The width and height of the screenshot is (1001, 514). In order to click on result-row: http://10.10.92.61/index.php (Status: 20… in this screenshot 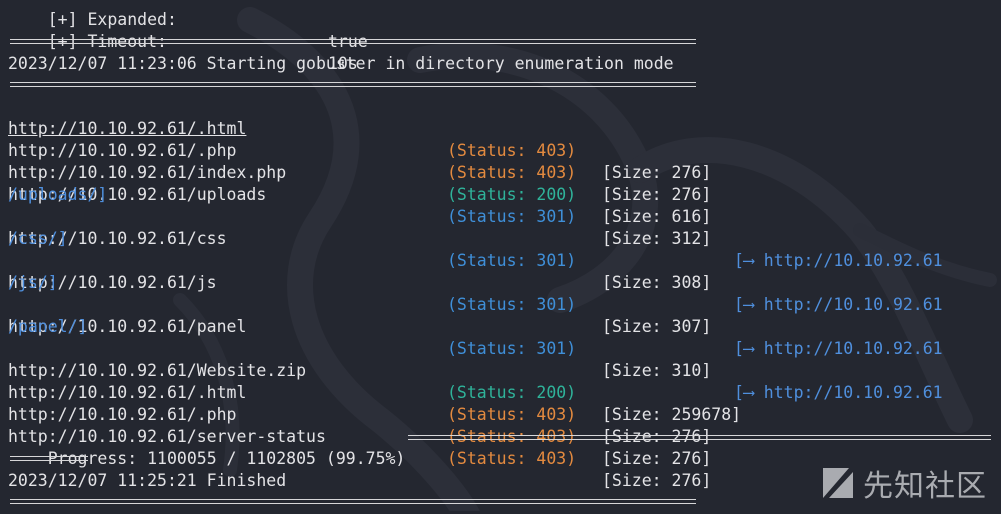, I will do `click(359, 183)`.